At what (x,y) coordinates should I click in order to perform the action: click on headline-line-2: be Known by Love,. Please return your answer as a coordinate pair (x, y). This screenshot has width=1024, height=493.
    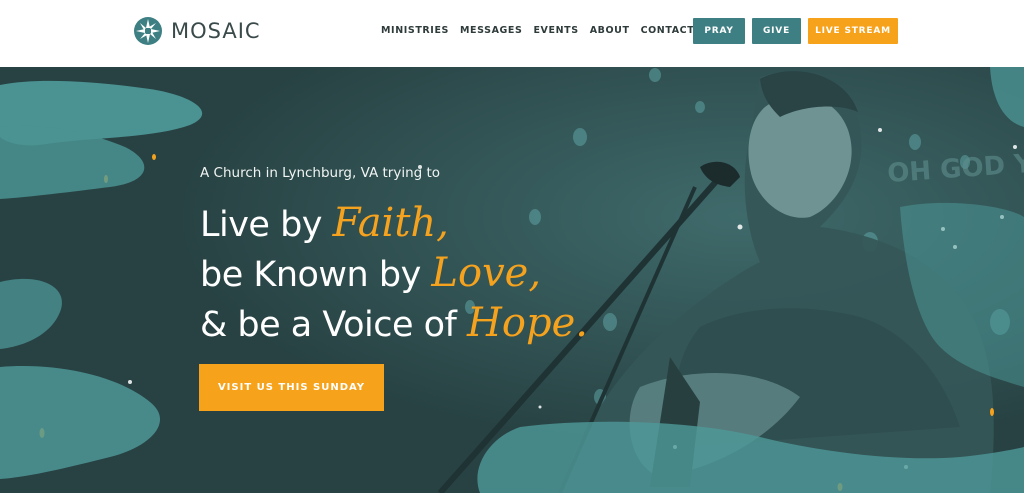
    Looking at the image, I should click on (394, 274).